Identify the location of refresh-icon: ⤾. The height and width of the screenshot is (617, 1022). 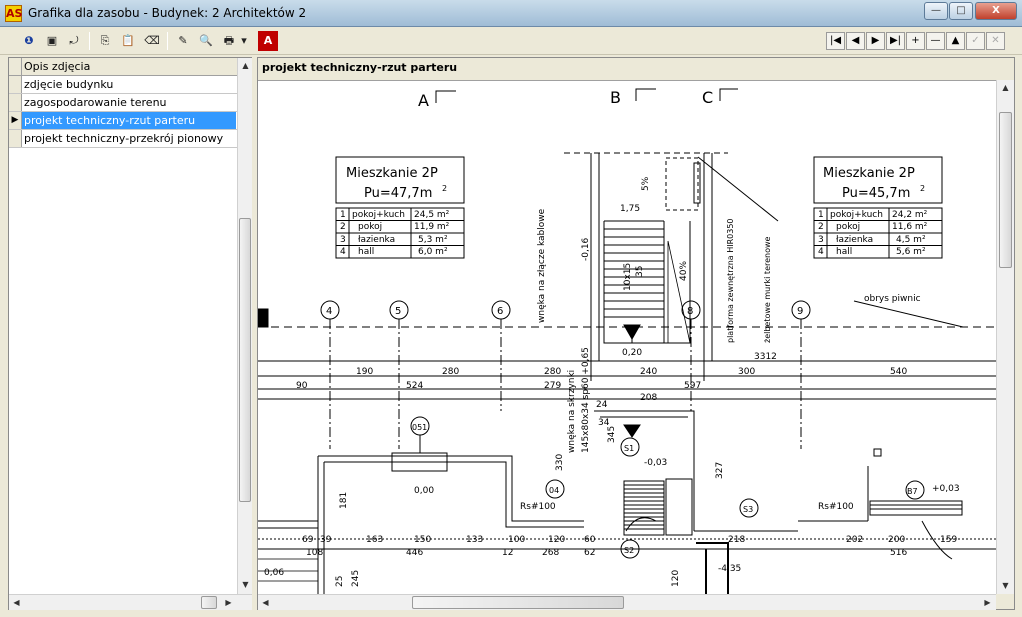
(74, 41).